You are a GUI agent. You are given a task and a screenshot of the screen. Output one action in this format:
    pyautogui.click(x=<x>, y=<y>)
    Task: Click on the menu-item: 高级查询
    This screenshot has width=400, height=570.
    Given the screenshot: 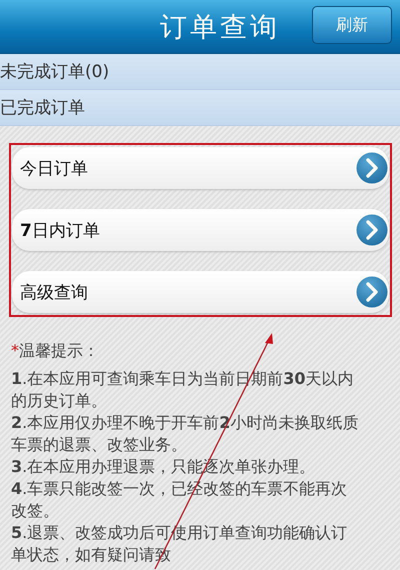 What is the action you would take?
    pyautogui.click(x=200, y=292)
    